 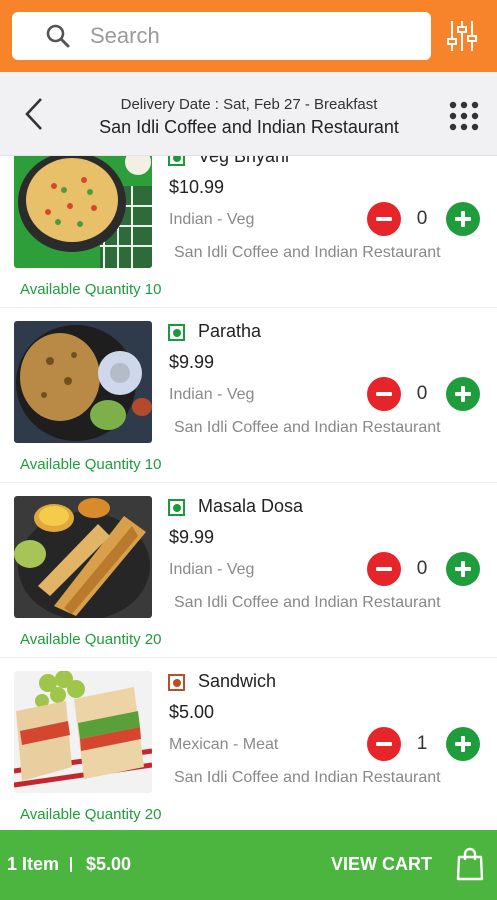 What do you see at coordinates (240, 36) in the screenshot?
I see `search-input` at bounding box center [240, 36].